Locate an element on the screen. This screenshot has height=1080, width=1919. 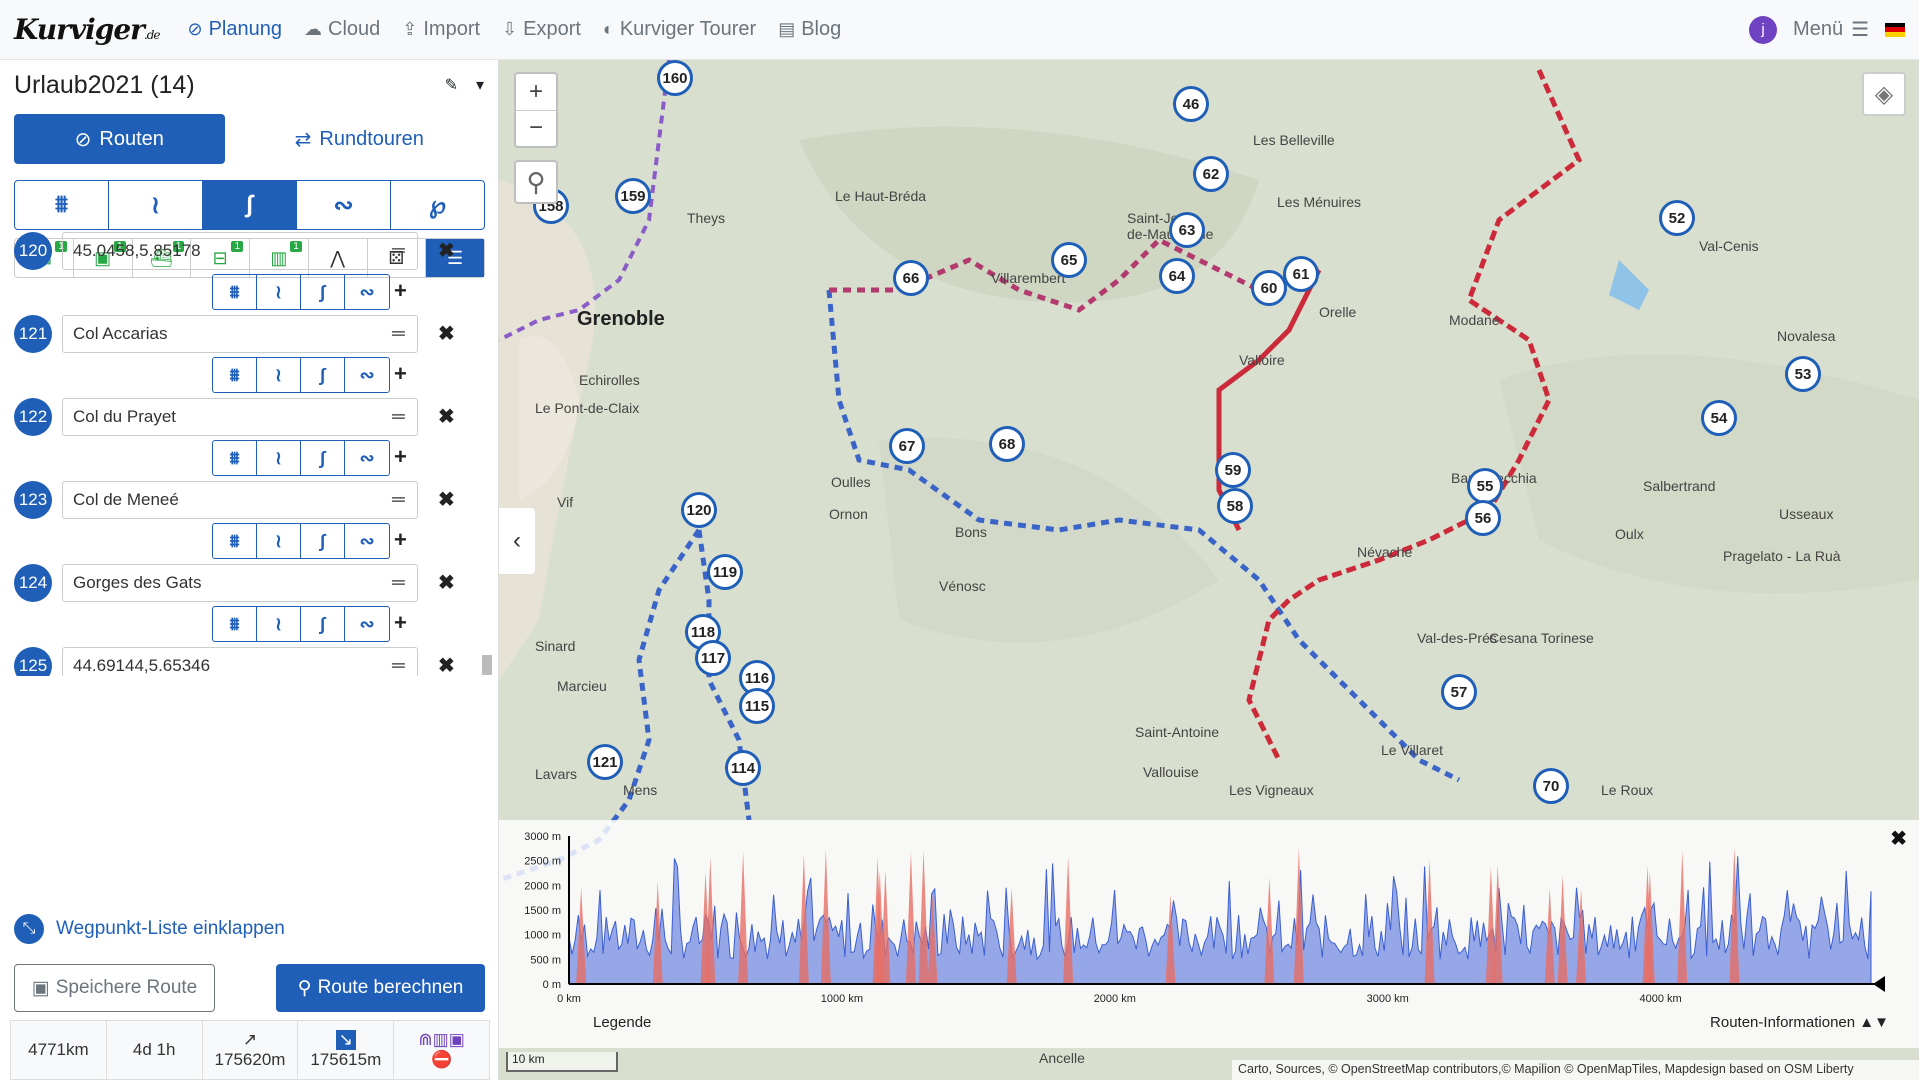
waypoint-number: 120 is located at coordinates (33, 251).